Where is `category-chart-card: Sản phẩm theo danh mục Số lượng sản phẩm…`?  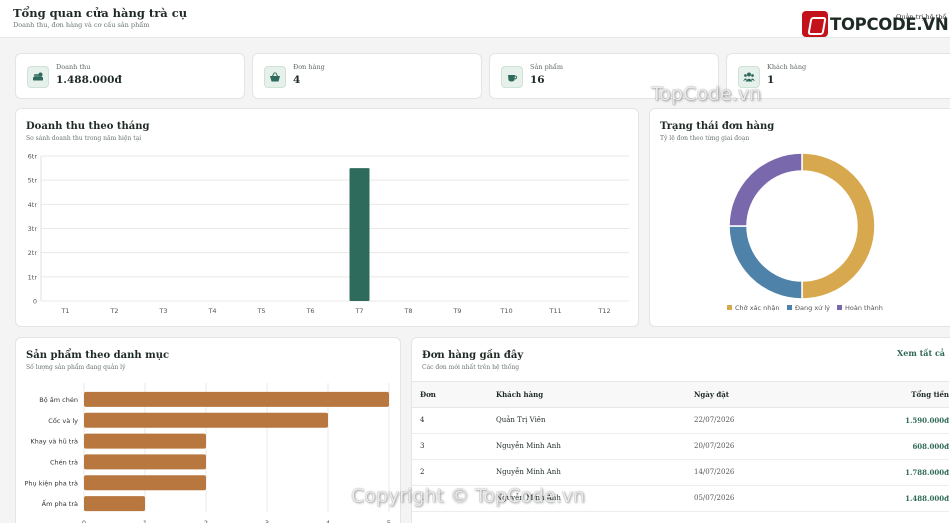 category-chart-card: Sản phẩm theo danh mục Số lượng sản phẩm… is located at coordinates (208, 430).